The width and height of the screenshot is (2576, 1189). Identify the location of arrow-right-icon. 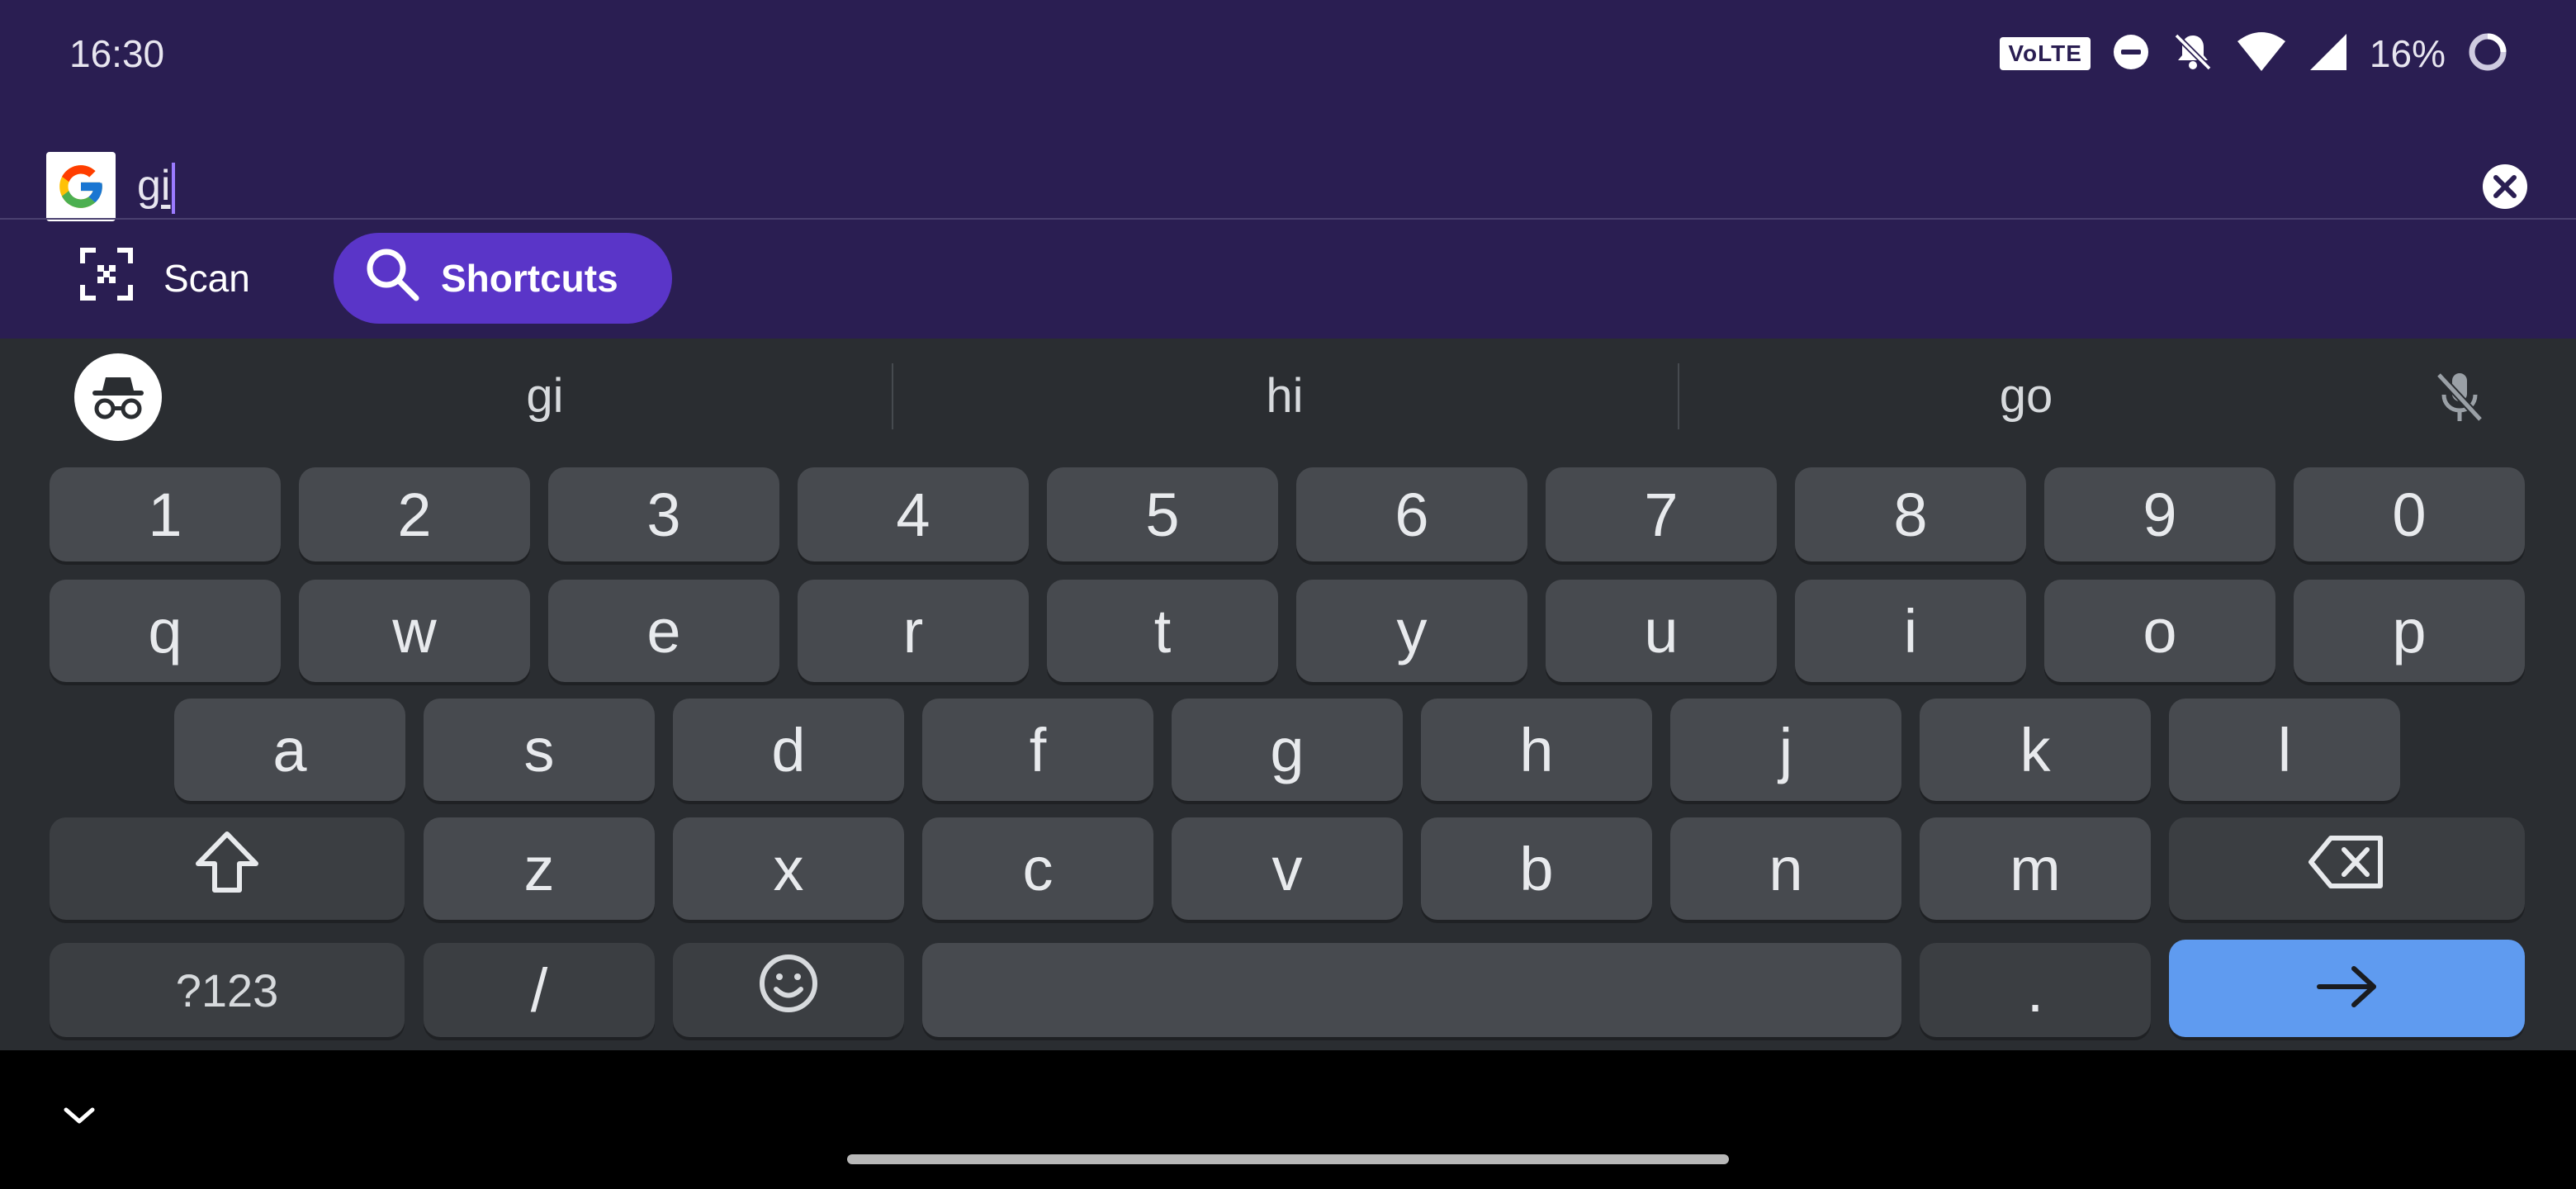
(2347, 989).